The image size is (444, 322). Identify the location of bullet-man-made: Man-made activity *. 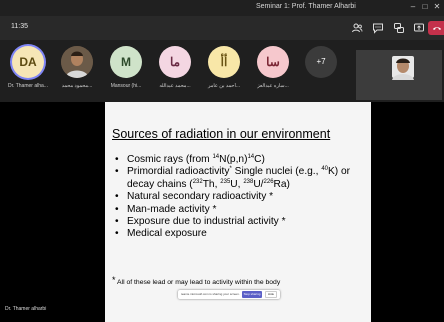
(240, 210).